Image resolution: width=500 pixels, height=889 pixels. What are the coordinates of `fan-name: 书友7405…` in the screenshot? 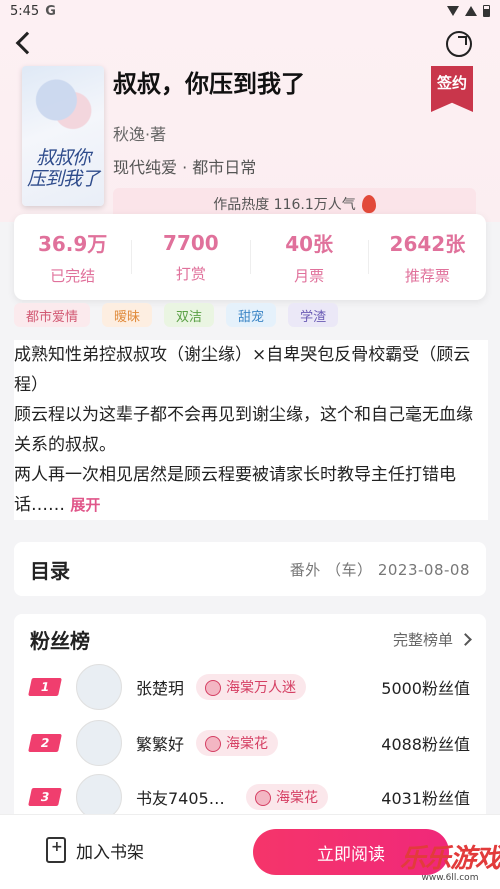 It's located at (180, 798).